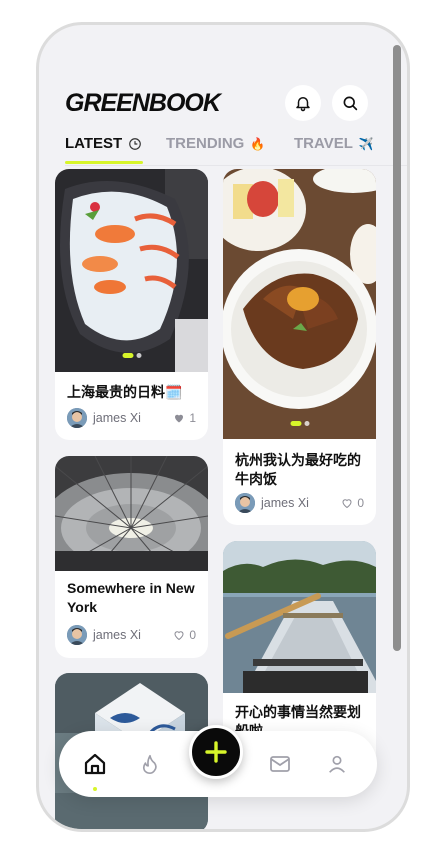 Image resolution: width=435 pixels, height=854 pixels. I want to click on post-title: 上海最贵的日料🗓️, so click(125, 392).